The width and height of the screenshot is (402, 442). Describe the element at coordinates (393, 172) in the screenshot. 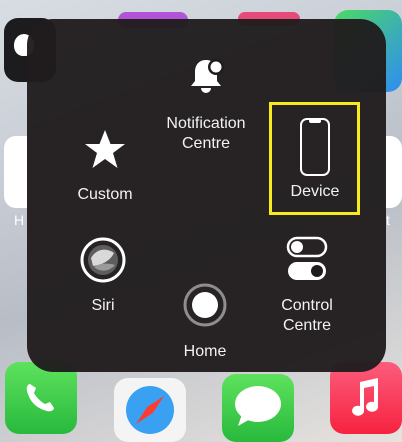

I see `app-icon-right-white` at that location.